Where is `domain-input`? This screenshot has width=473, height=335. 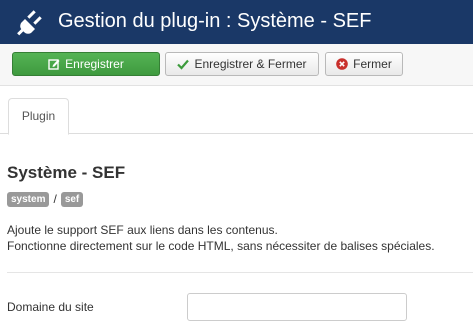 domain-input is located at coordinates (297, 307).